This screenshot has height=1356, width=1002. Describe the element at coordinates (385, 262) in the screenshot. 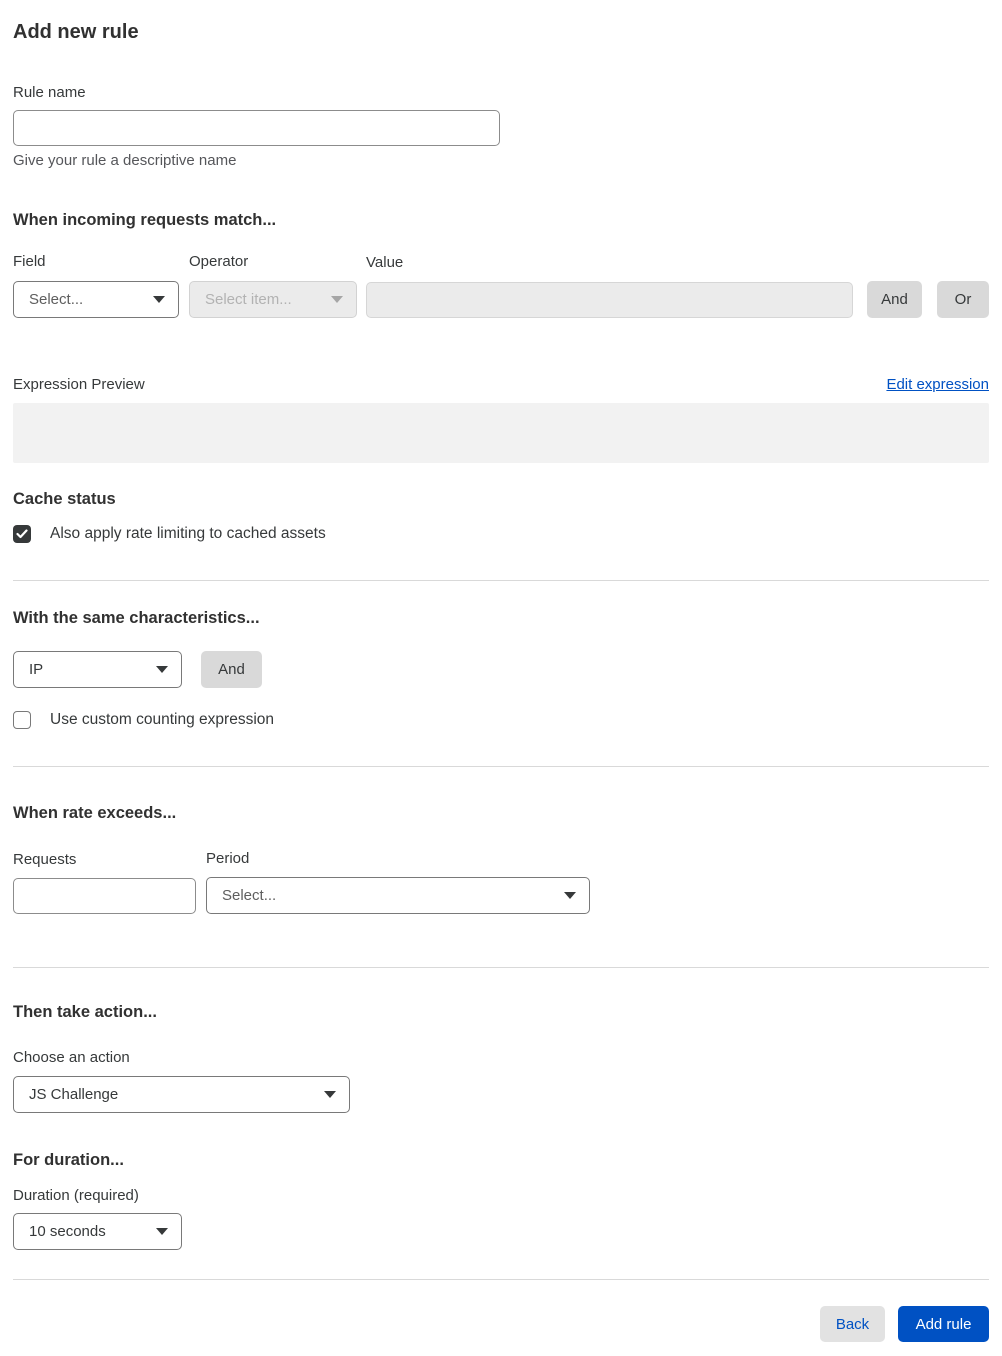

I see `value-label: Value` at that location.